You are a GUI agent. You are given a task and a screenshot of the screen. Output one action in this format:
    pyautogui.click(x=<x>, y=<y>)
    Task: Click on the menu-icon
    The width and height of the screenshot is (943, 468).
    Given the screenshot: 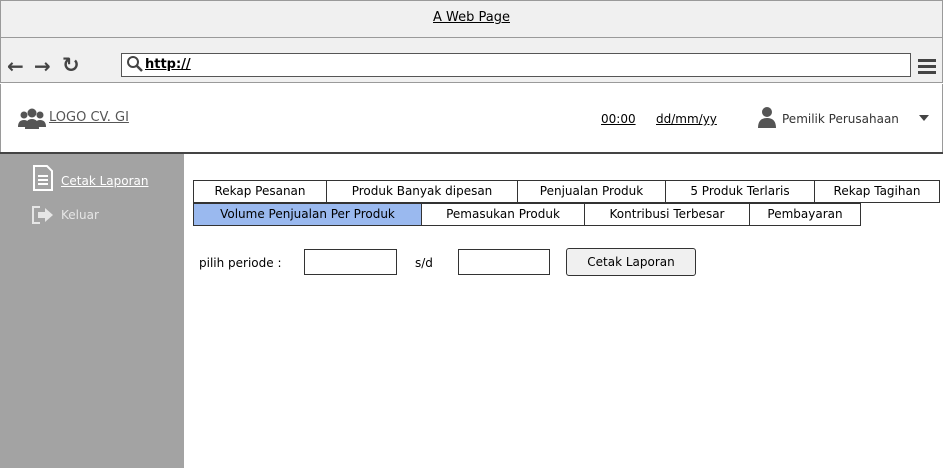 What is the action you would take?
    pyautogui.click(x=927, y=66)
    